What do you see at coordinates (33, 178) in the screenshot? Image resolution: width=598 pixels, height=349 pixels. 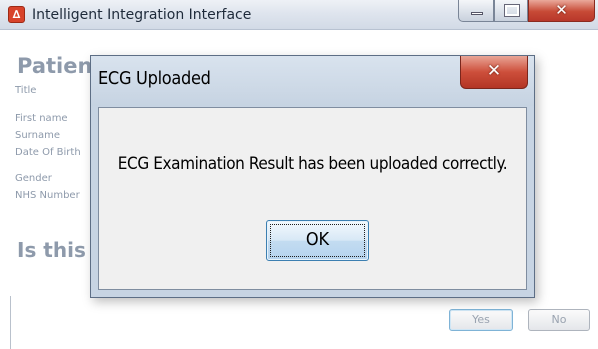 I see `field-label-gender: Gender` at bounding box center [33, 178].